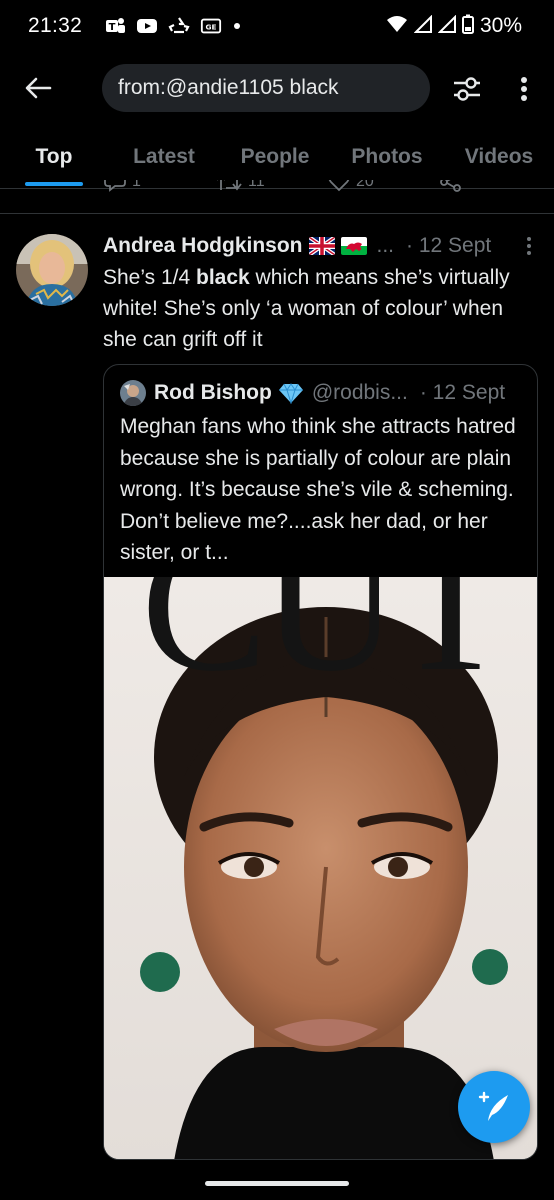 This screenshot has height=1200, width=554. I want to click on tweet-header: Andrea Hodgkinson ... · 12 Sept, so click(321, 246).